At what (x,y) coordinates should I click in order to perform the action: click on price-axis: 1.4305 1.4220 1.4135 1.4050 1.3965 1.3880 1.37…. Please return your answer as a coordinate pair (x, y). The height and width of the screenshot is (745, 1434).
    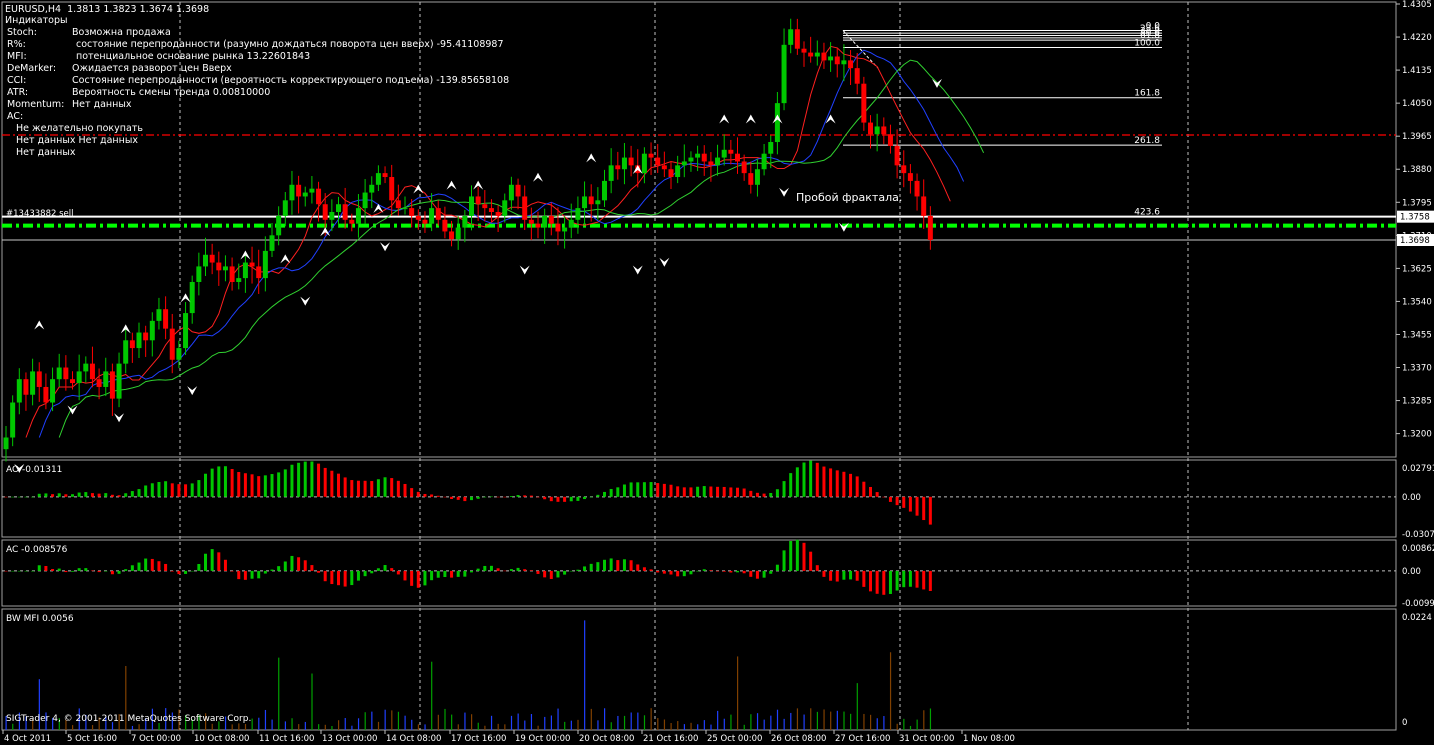
    Looking at the image, I should click on (1415, 364).